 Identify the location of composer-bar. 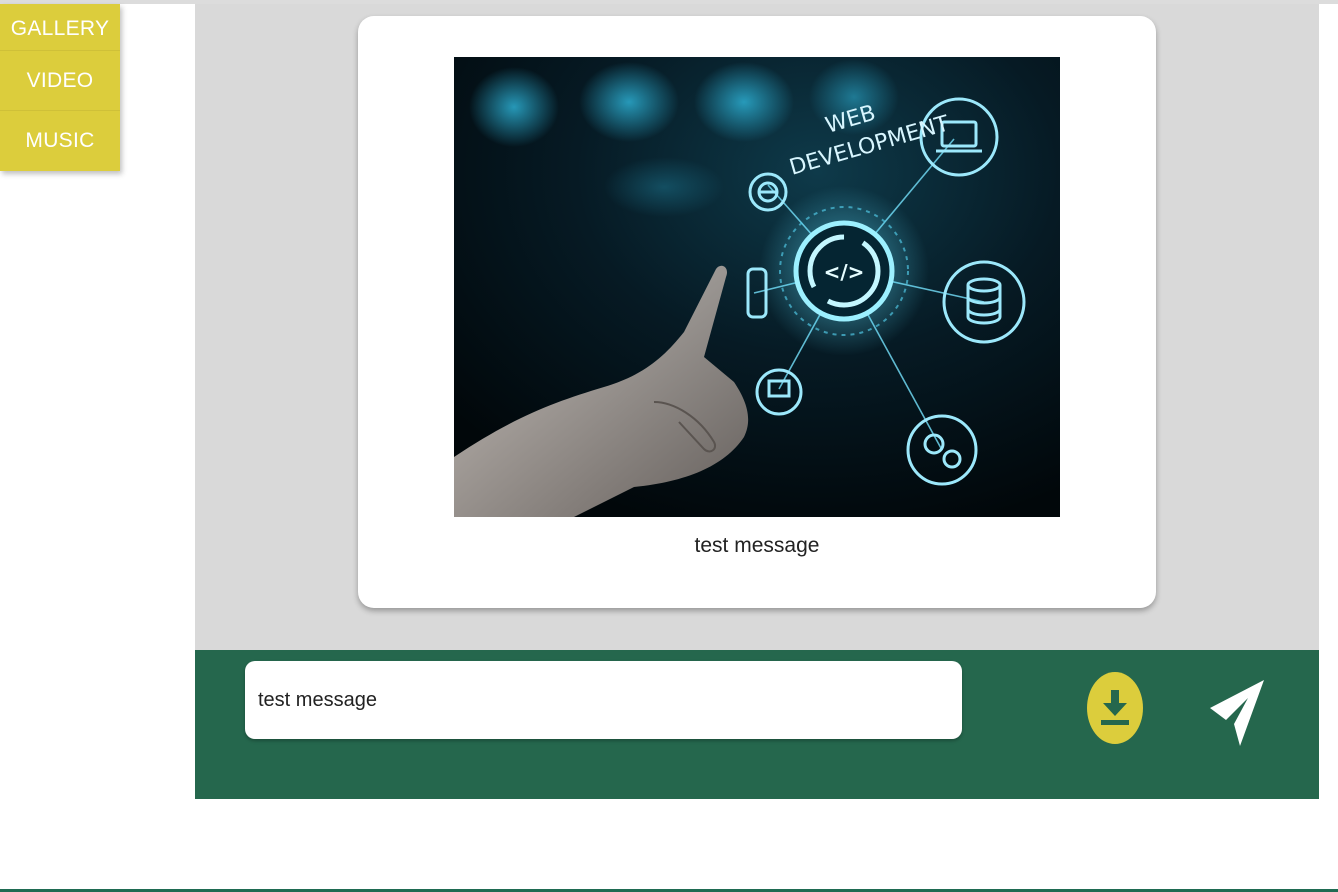
(757, 724).